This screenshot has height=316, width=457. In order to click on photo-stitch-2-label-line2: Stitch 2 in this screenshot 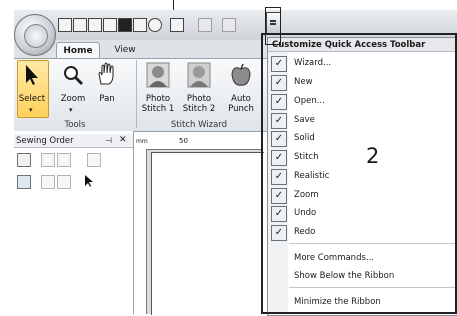, I will do `click(199, 109)`.